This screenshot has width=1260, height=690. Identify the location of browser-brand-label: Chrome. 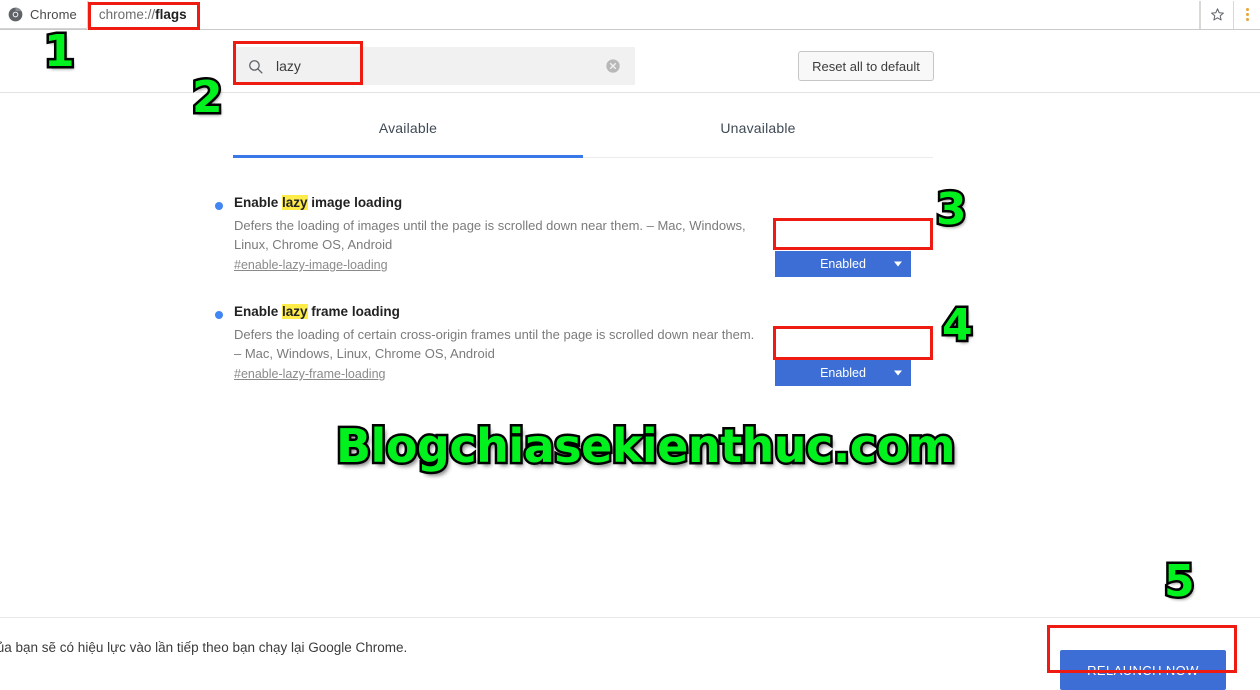
(53, 14).